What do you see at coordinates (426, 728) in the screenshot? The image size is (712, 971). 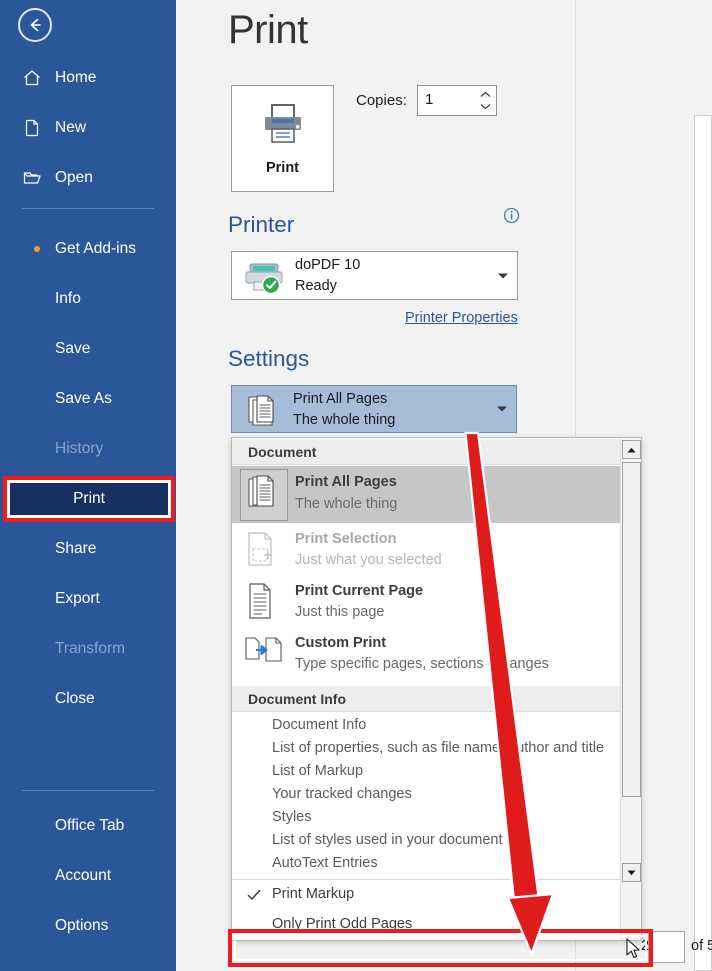 I see `dropdown-item-document-info: Document Info` at bounding box center [426, 728].